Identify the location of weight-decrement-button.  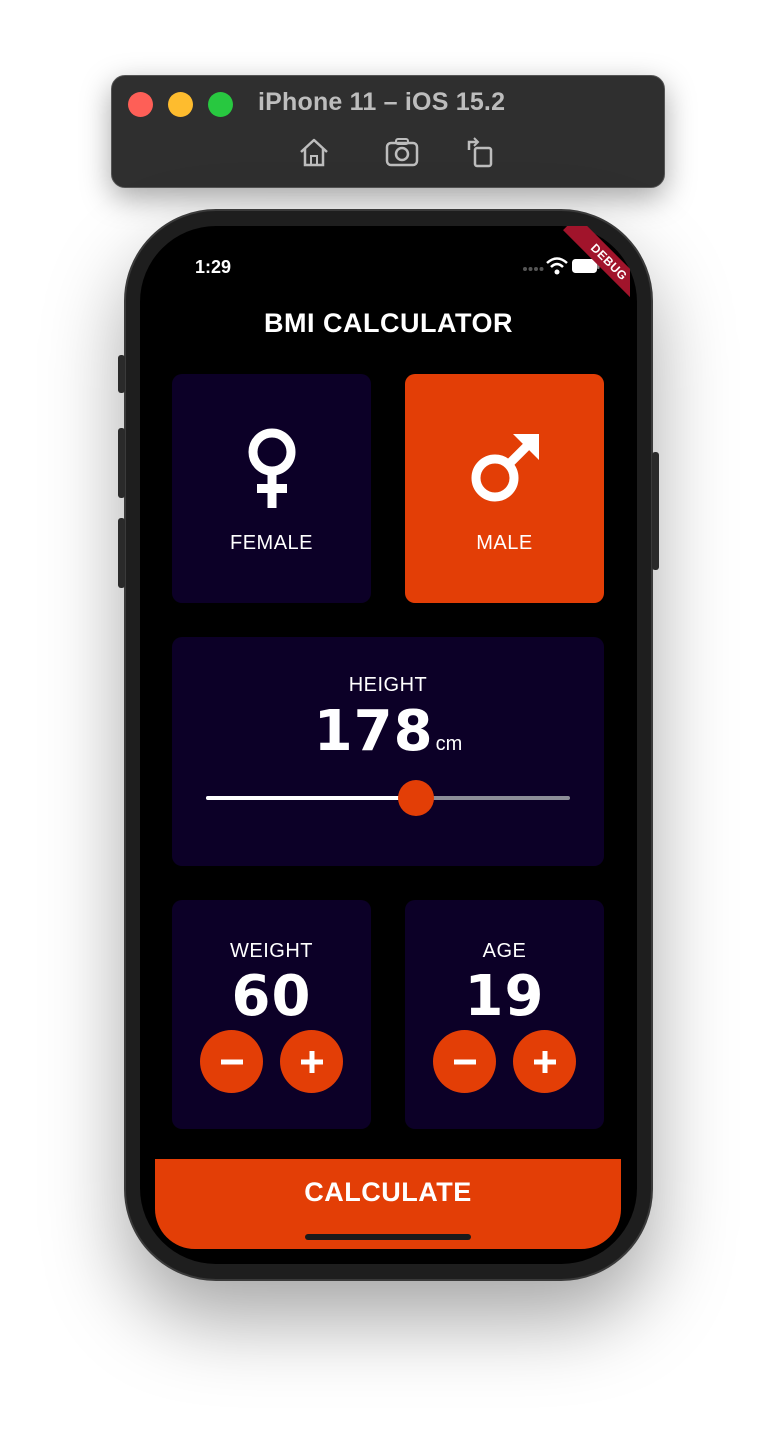
(231, 1061).